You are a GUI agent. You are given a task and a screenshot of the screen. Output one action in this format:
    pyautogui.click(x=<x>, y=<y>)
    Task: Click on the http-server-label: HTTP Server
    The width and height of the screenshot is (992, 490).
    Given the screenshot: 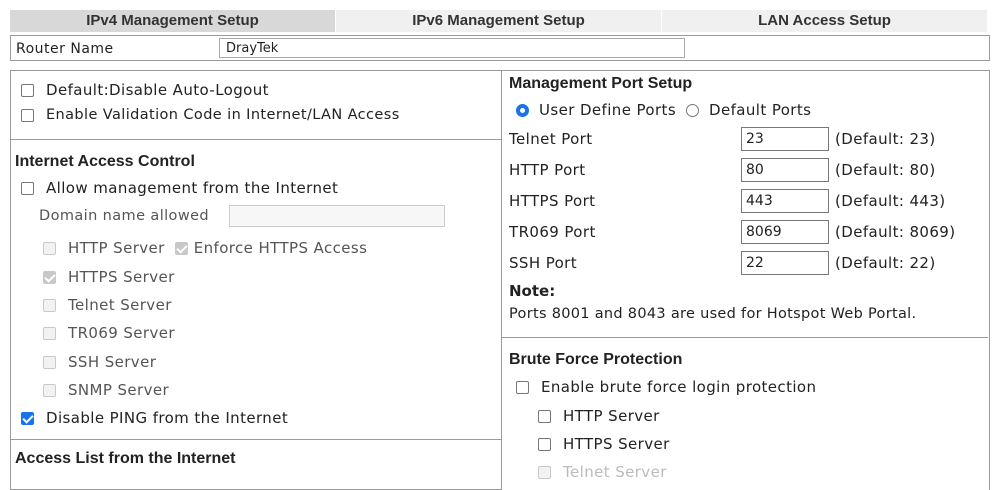 What is the action you would take?
    pyautogui.click(x=116, y=248)
    